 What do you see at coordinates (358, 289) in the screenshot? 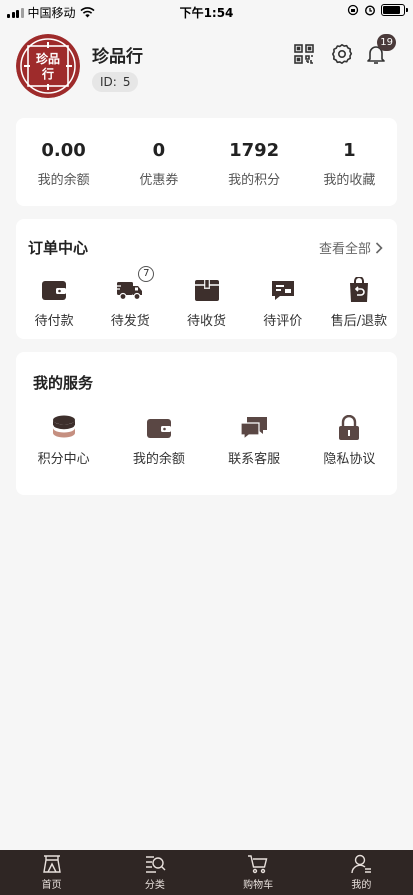
I see `refund-bag-icon` at bounding box center [358, 289].